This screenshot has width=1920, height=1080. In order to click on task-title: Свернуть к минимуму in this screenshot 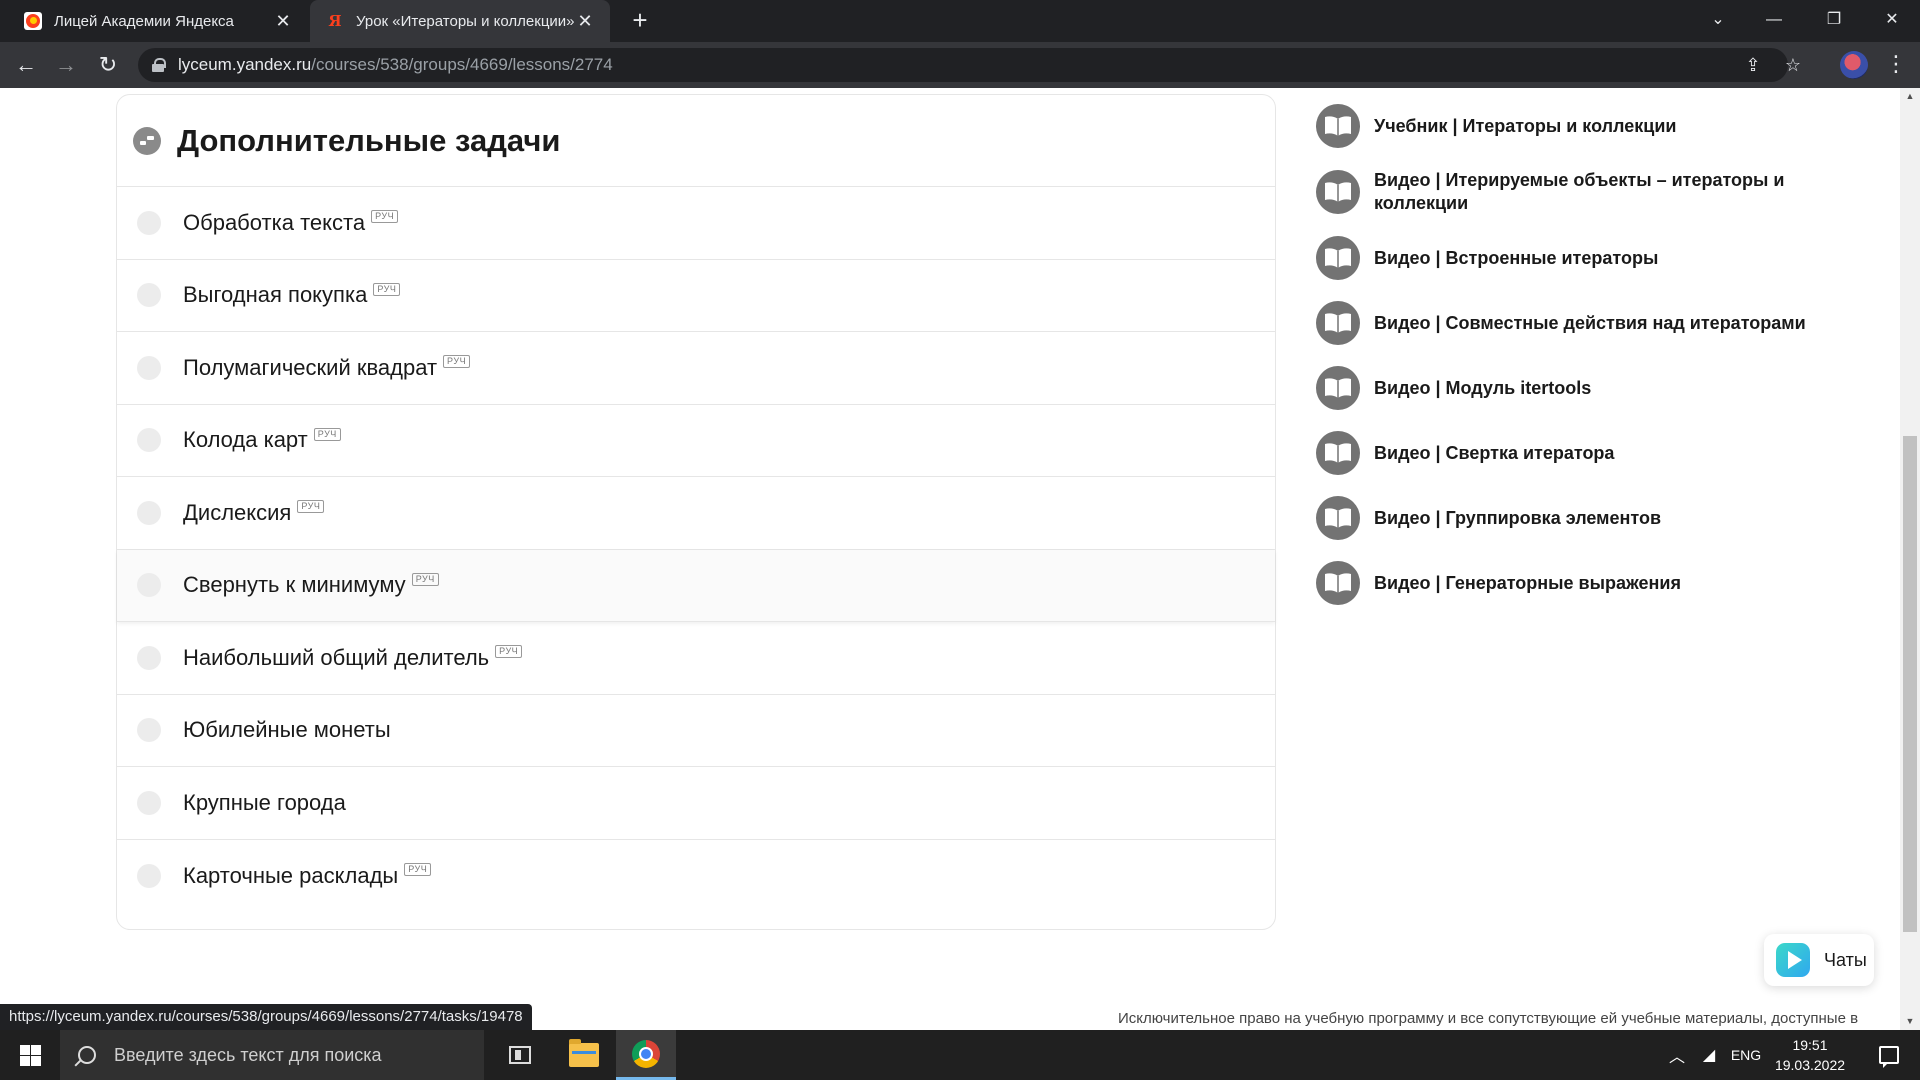, I will do `click(294, 585)`.